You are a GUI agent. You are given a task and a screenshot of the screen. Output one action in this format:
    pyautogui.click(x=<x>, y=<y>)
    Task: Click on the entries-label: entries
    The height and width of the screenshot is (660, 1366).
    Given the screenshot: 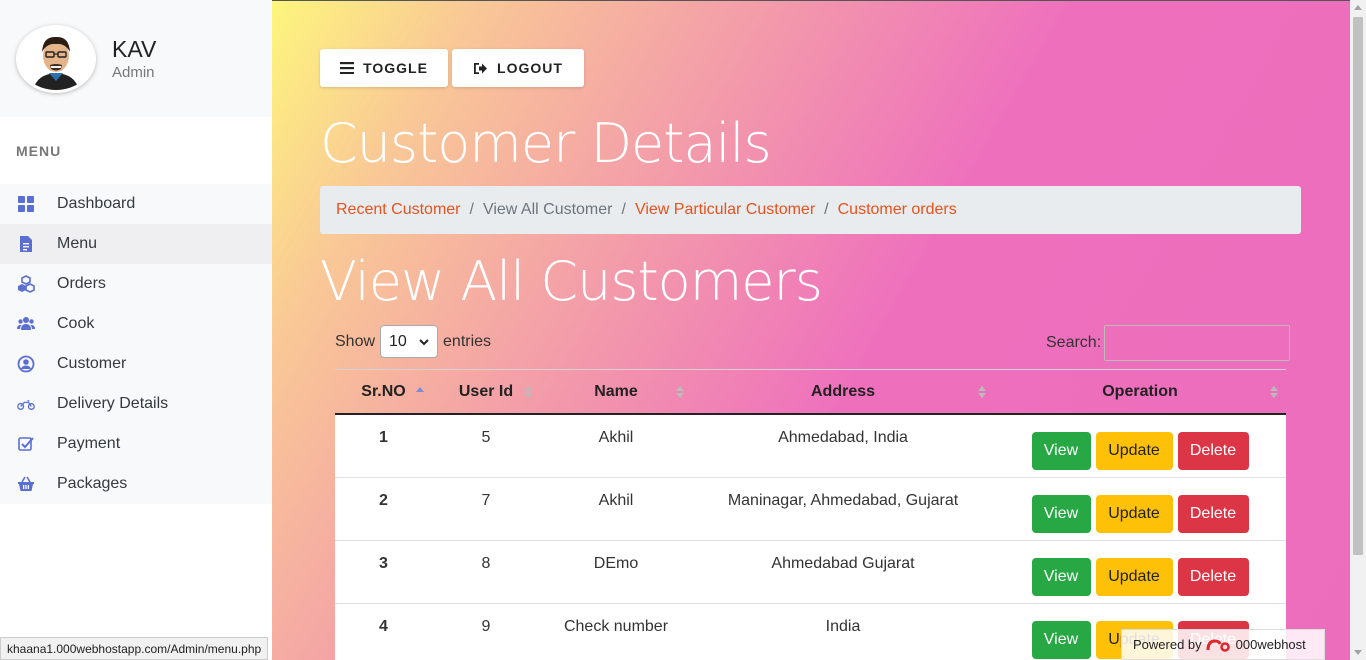 What is the action you would take?
    pyautogui.click(x=467, y=341)
    